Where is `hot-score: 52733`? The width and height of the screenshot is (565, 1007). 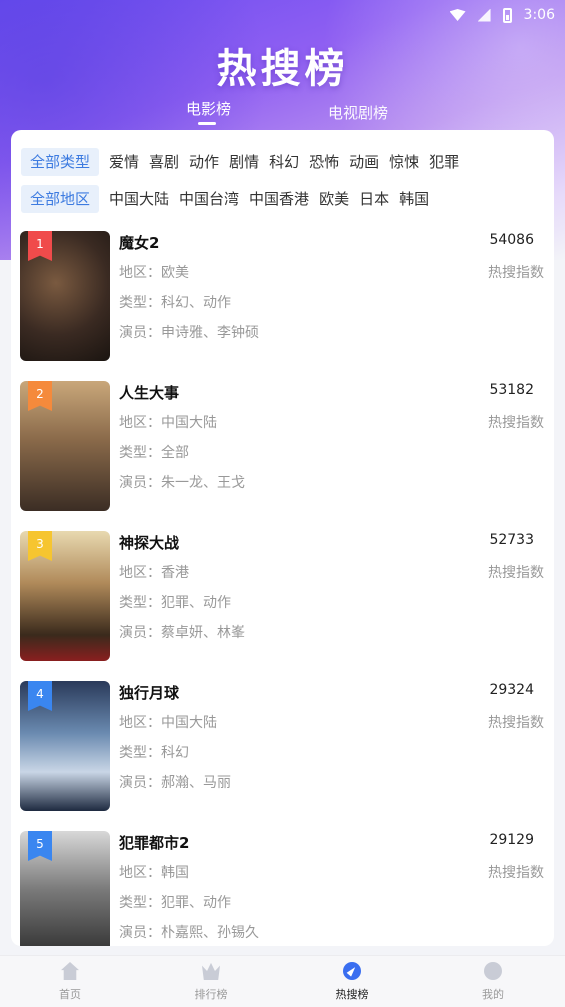
hot-score: 52733 is located at coordinates (511, 540).